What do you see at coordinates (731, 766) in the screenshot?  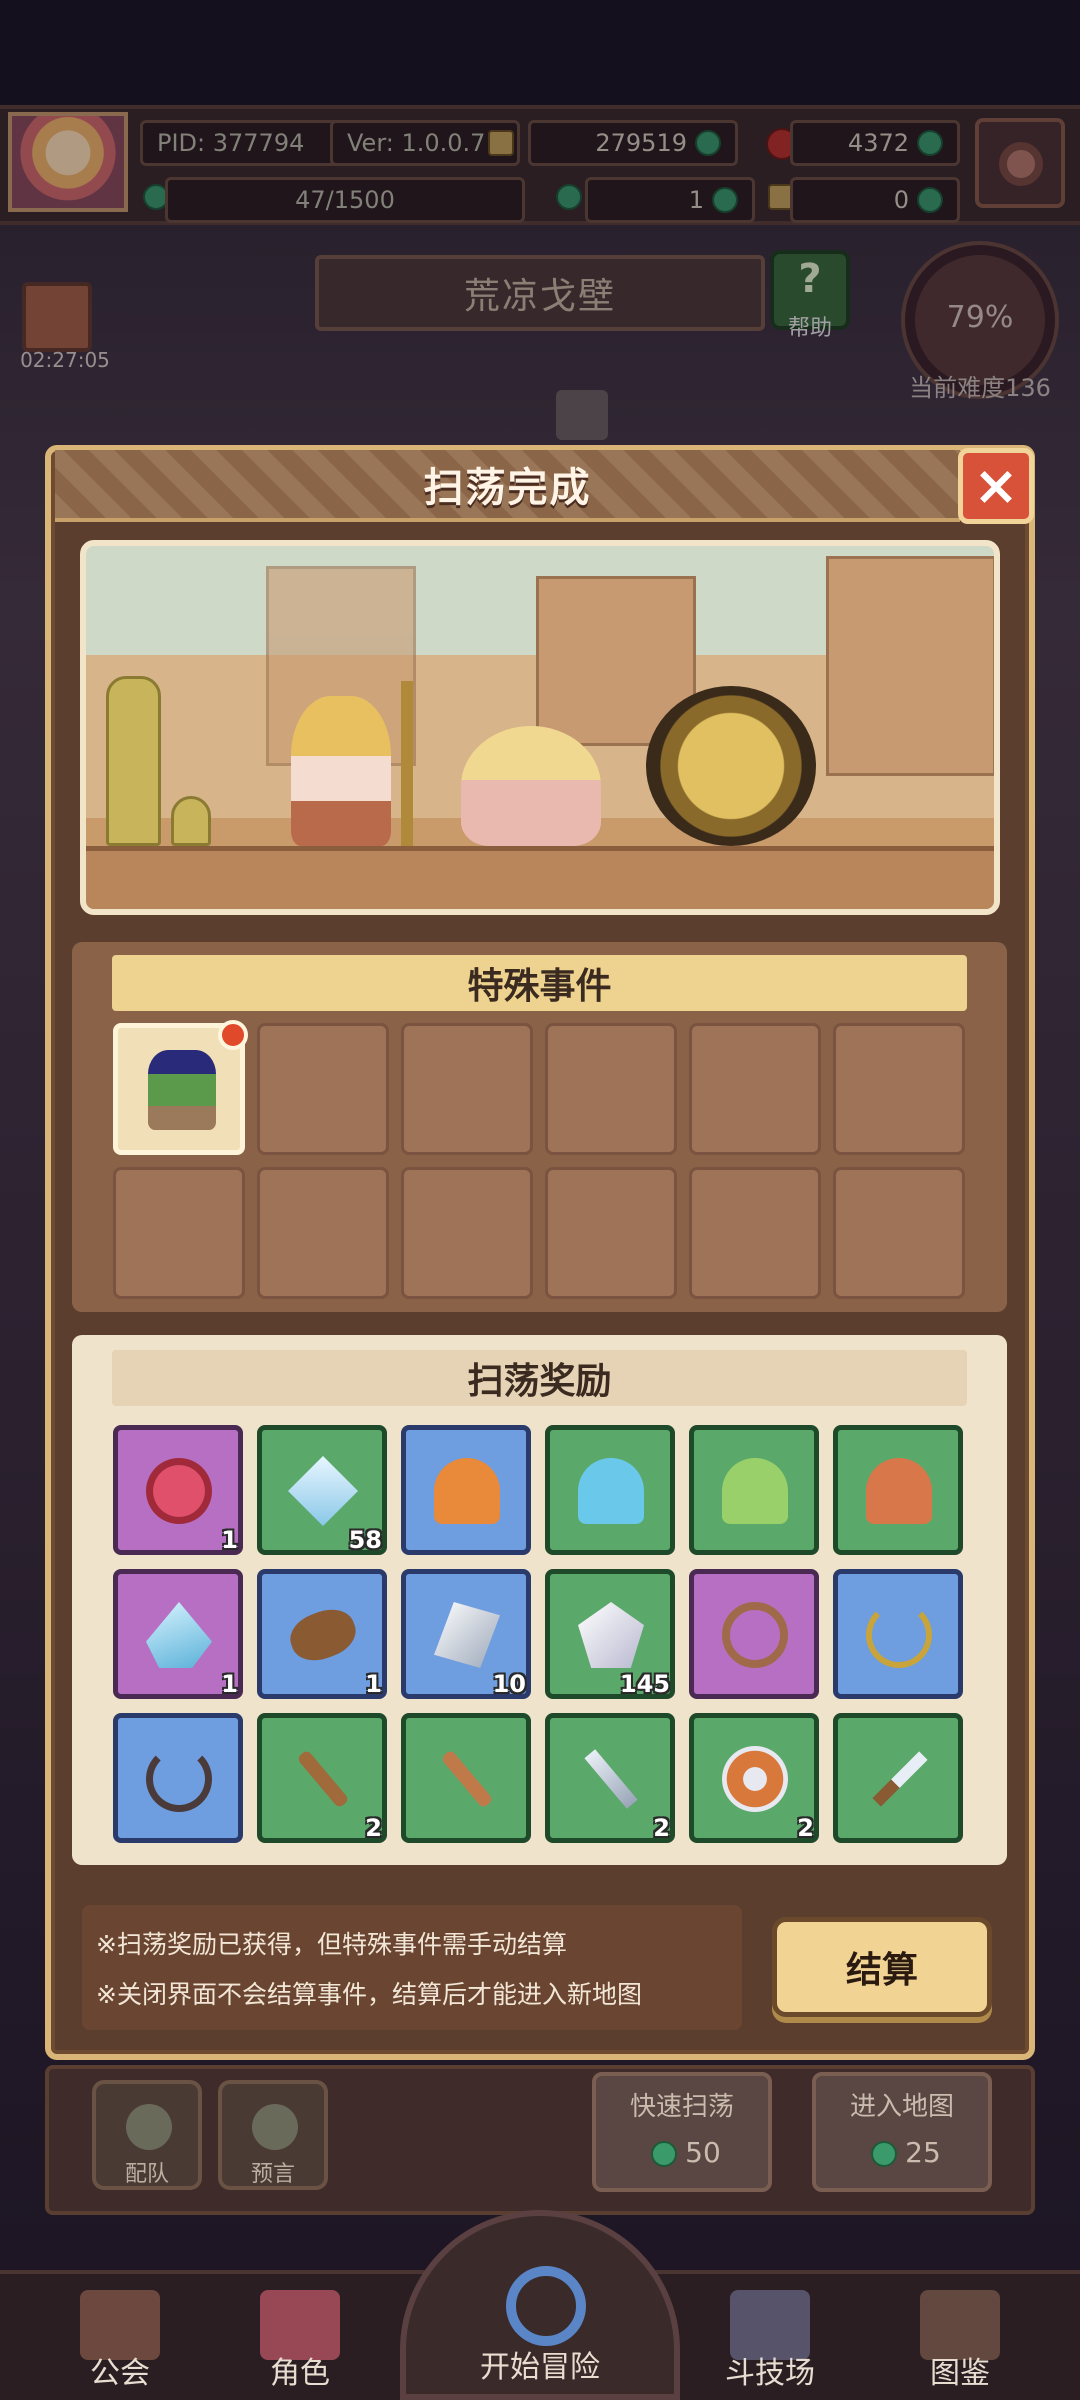 I see `golden-orb-character` at bounding box center [731, 766].